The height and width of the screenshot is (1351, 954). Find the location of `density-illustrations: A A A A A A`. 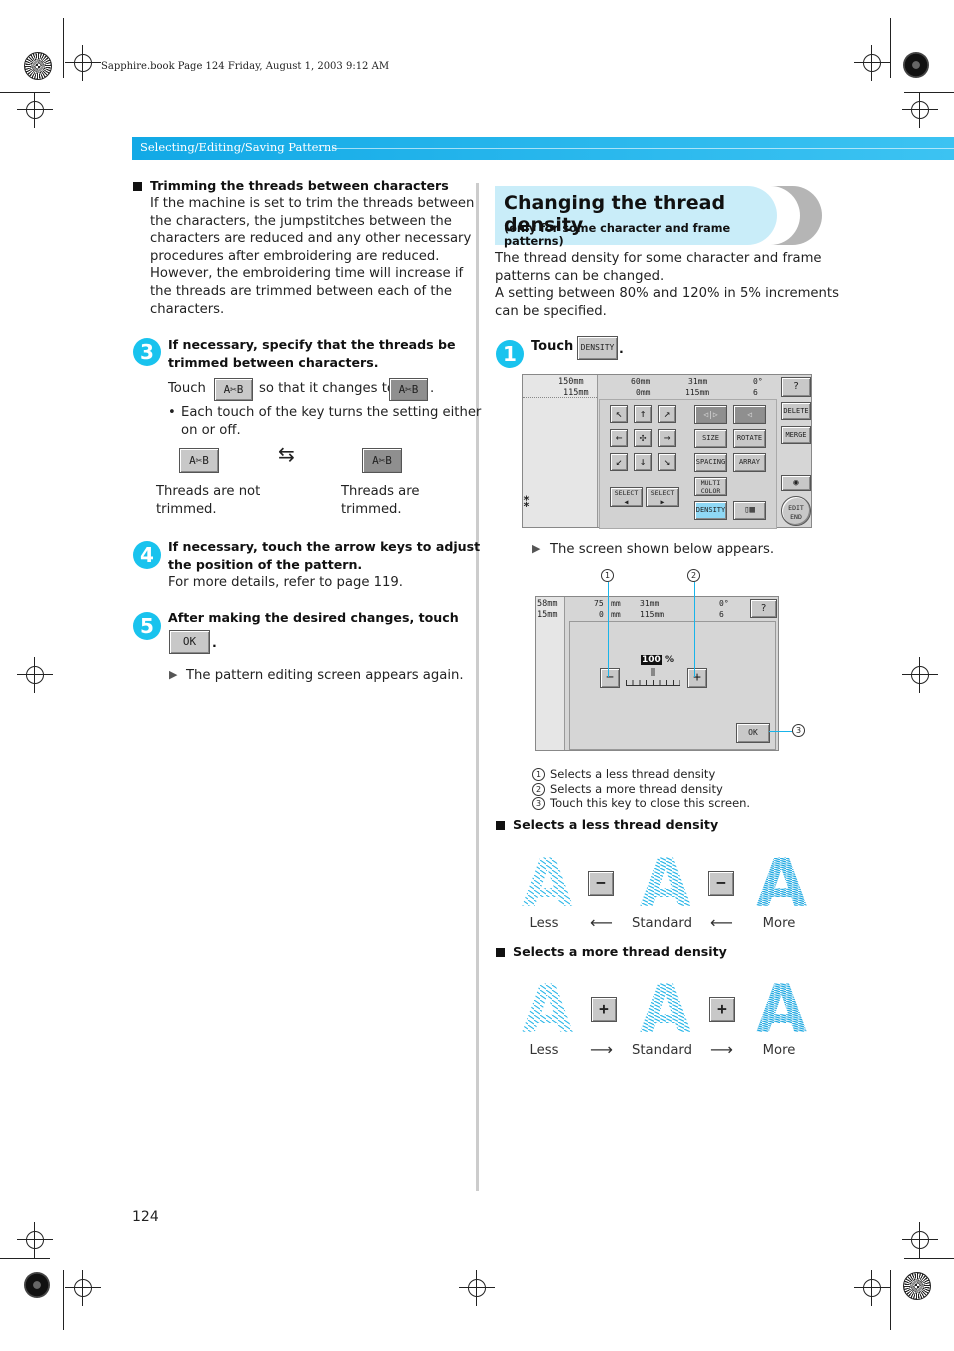

density-illustrations: A A A A A A is located at coordinates (664, 946).